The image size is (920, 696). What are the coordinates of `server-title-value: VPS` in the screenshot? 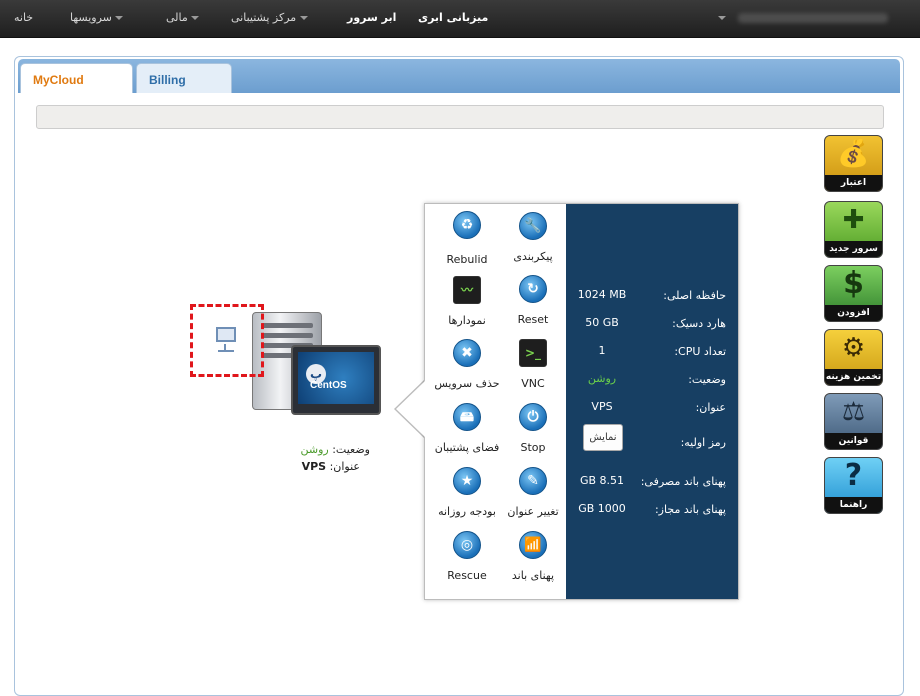 It's located at (314, 466).